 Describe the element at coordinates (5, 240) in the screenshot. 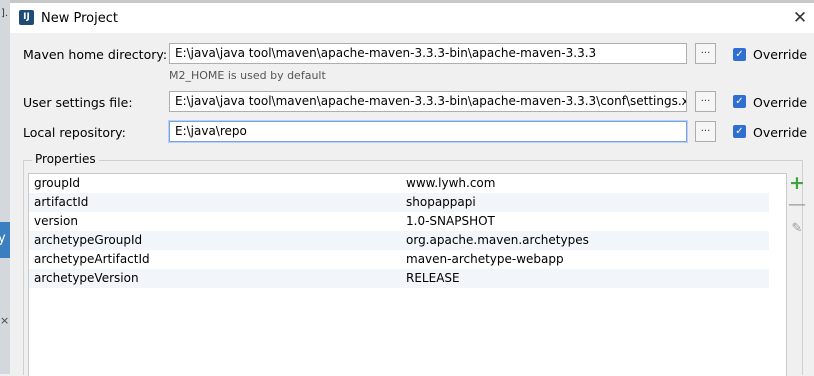

I see `background-selection: y` at that location.